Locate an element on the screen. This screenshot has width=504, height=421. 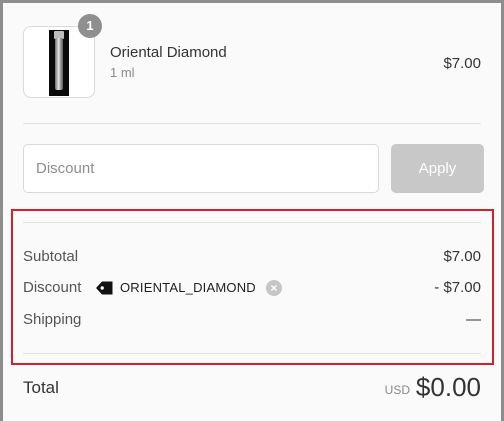
product-name: Oriental Diamond is located at coordinates (168, 52).